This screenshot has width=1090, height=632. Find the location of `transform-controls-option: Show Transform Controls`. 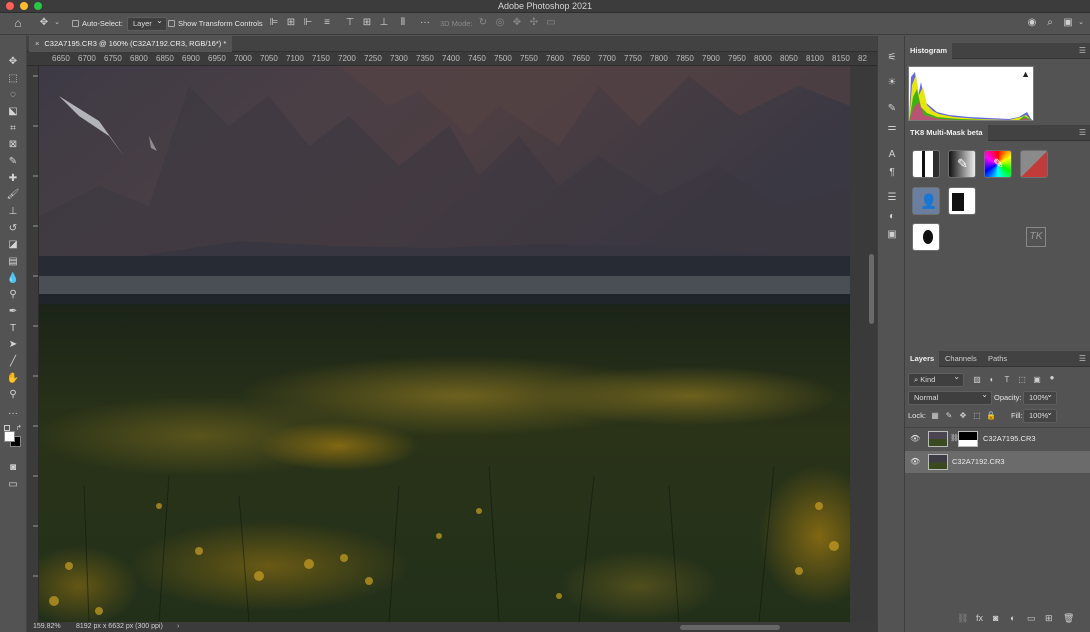

transform-controls-option: Show Transform Controls is located at coordinates (215, 24).